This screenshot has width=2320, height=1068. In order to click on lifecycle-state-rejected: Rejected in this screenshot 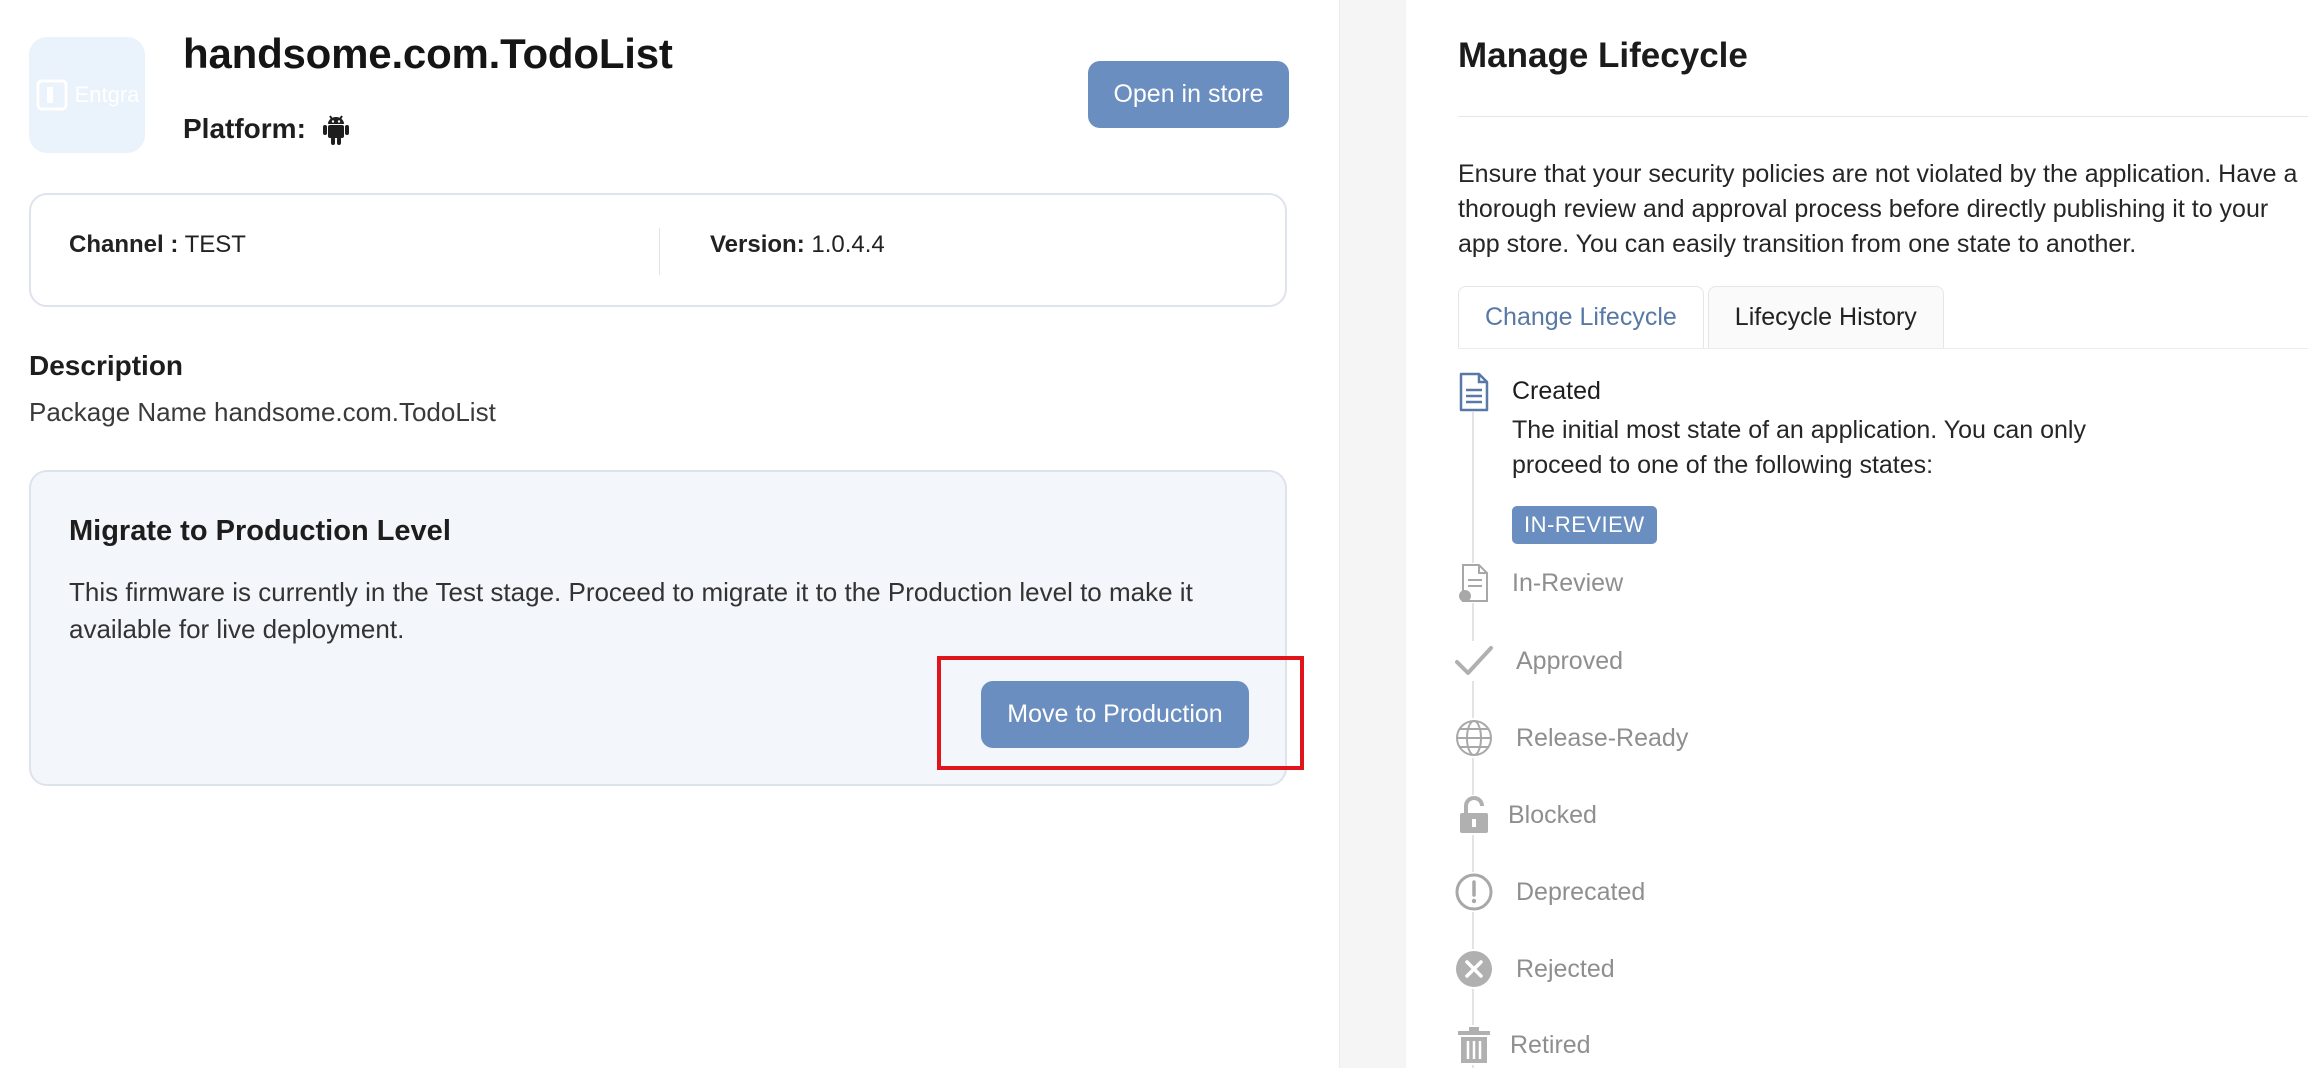, I will do `click(1534, 969)`.